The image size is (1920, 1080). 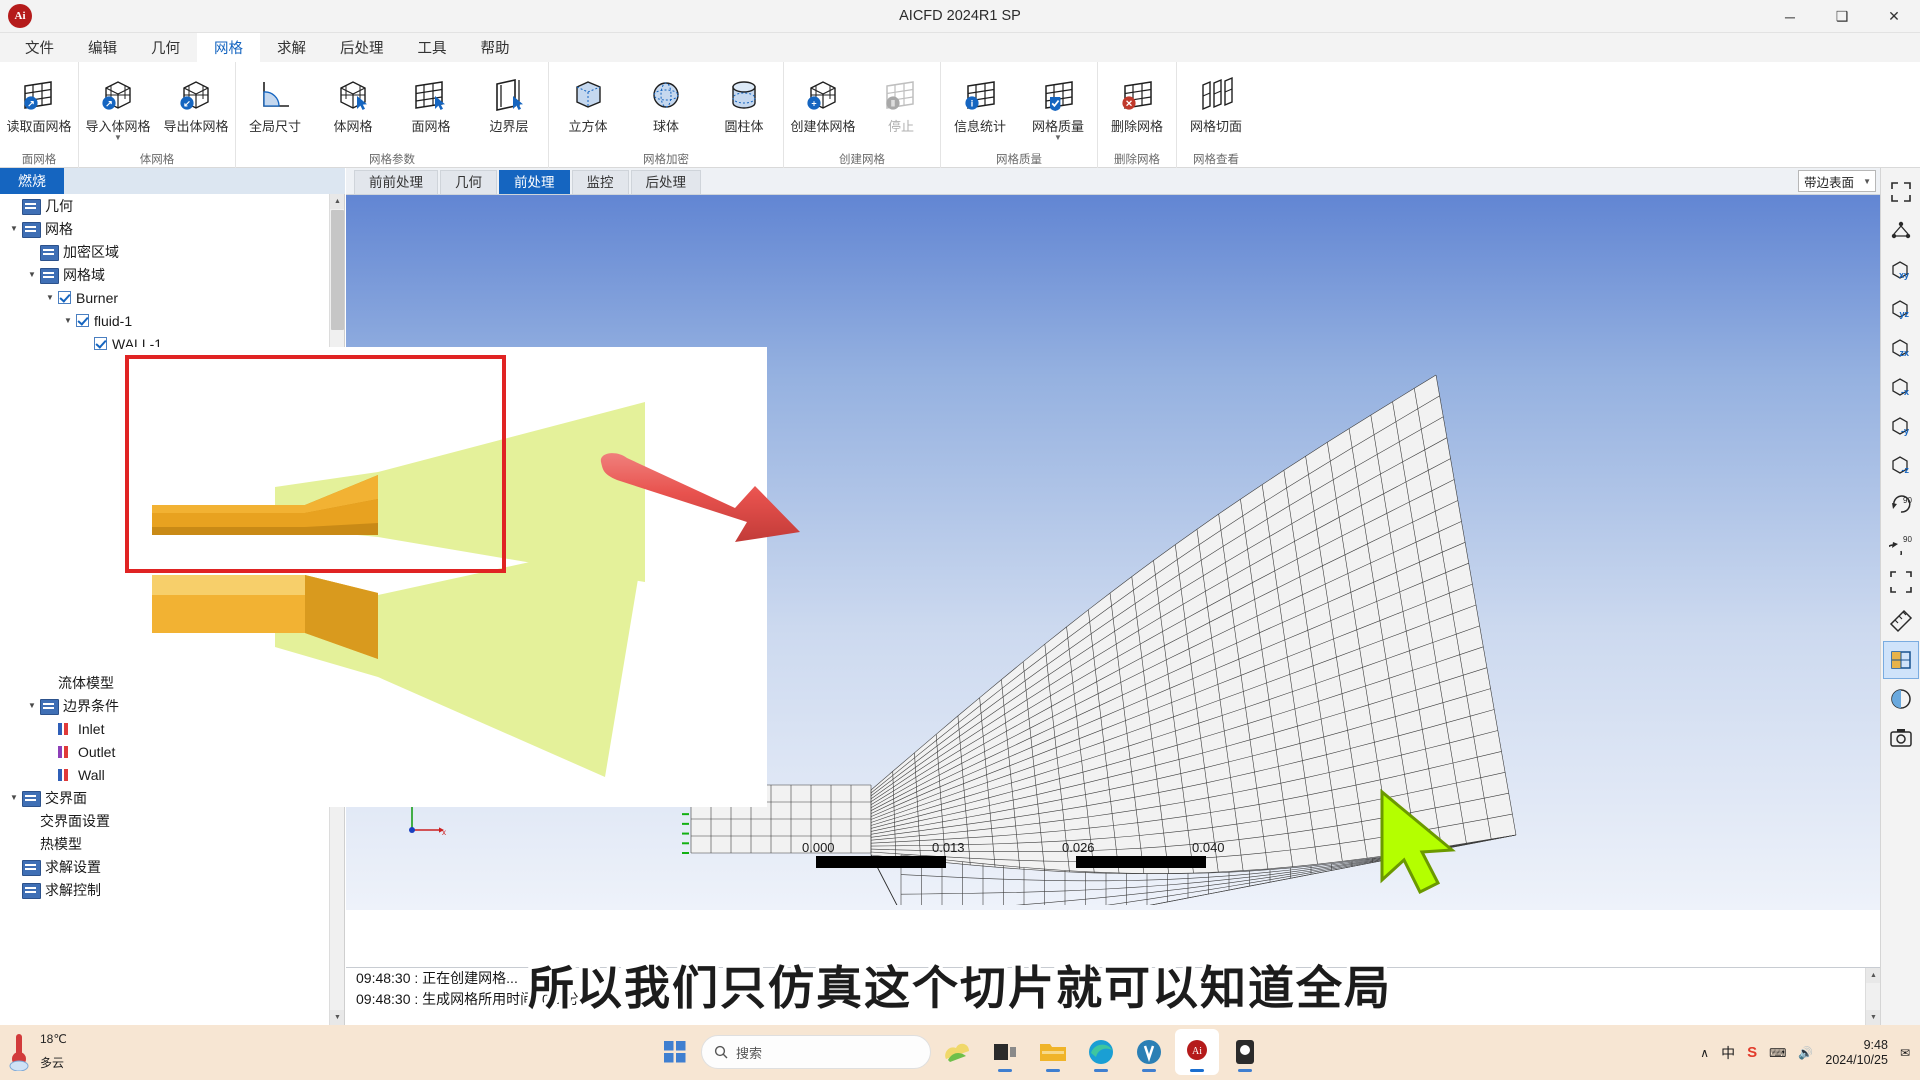 What do you see at coordinates (1777, 1053) in the screenshot?
I see `network-icon: ⌨` at bounding box center [1777, 1053].